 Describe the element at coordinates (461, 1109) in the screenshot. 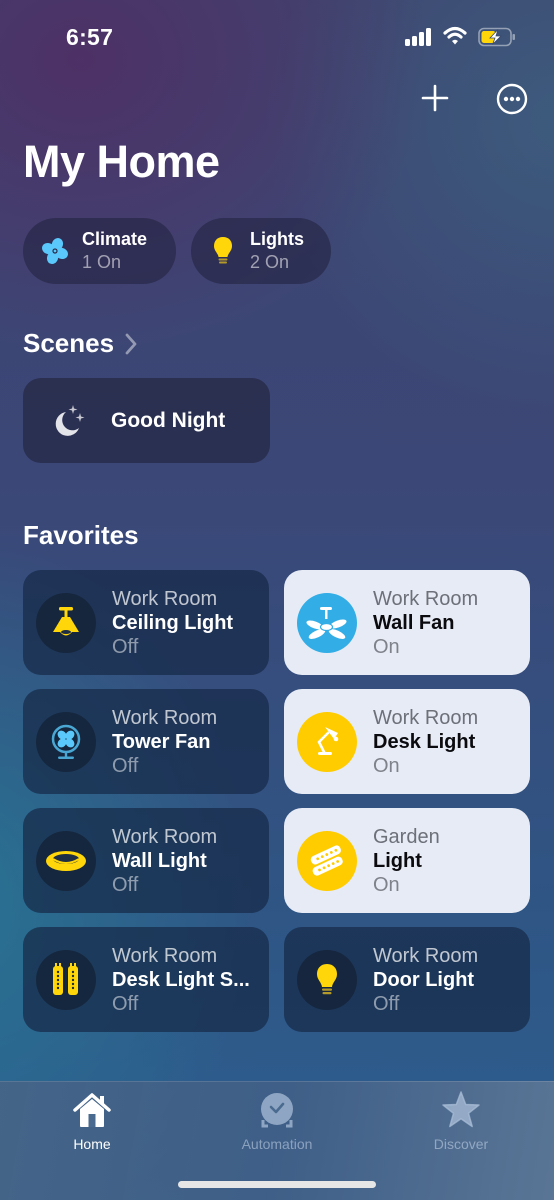

I see `star-icon` at that location.